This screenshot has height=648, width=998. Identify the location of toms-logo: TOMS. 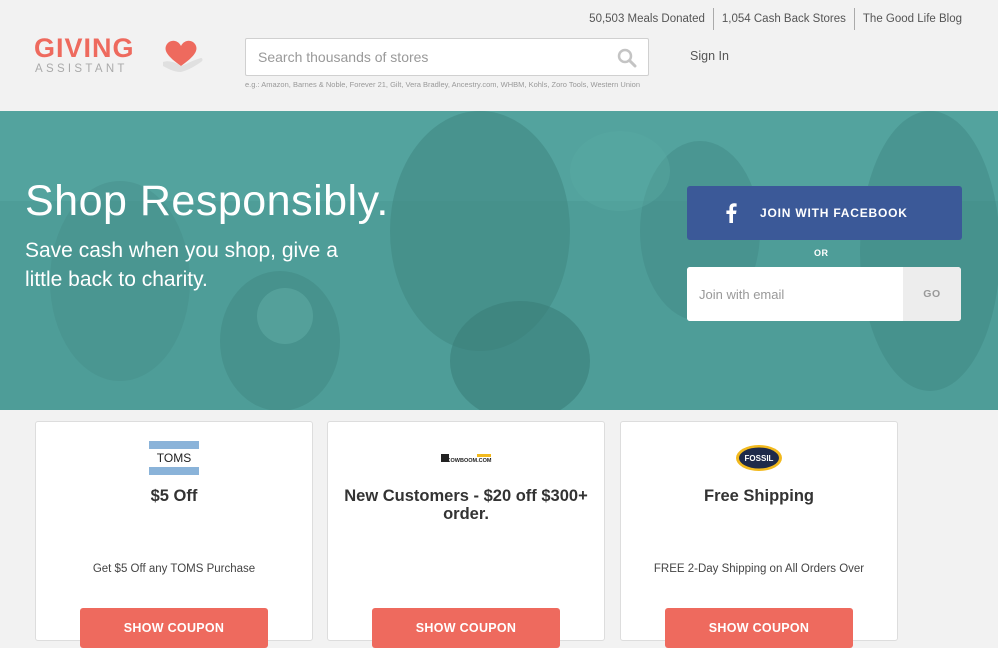
(174, 458).